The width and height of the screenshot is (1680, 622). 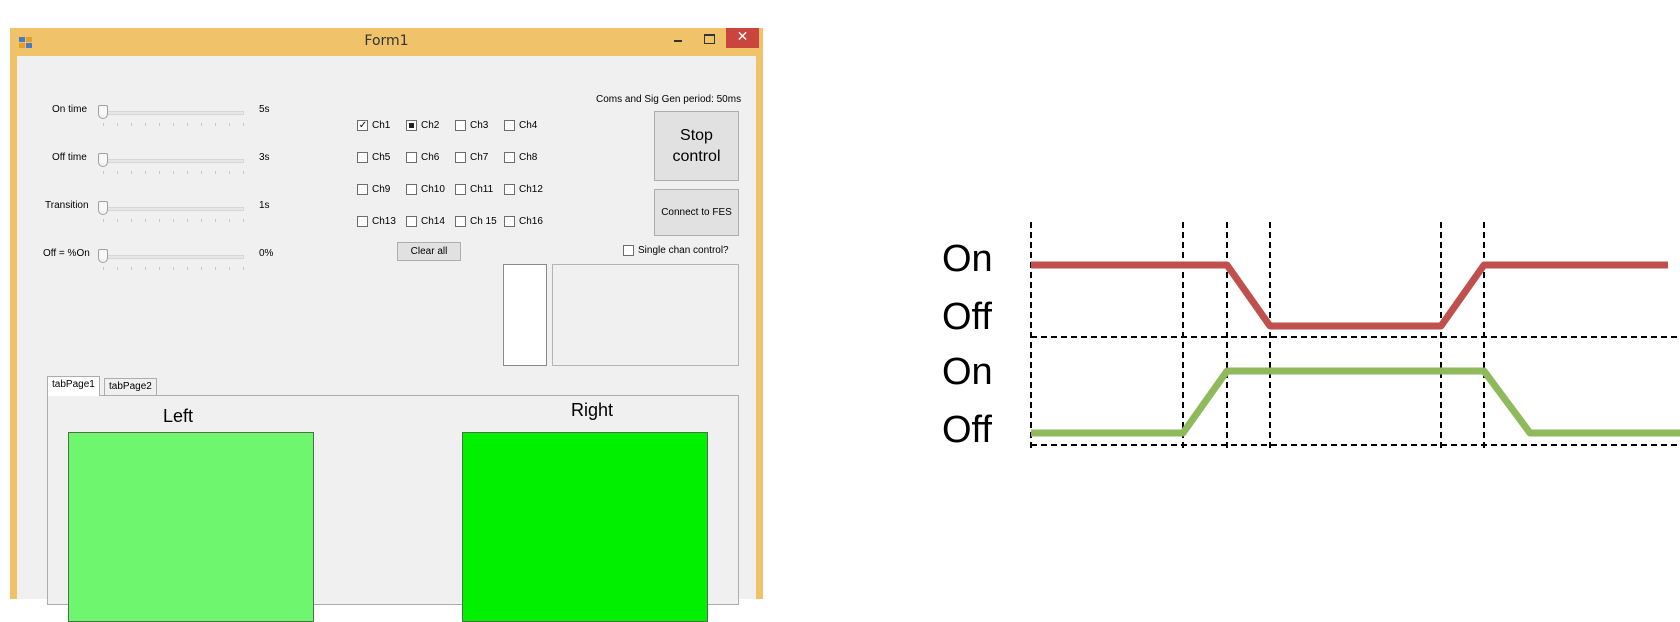 What do you see at coordinates (73, 386) in the screenshot?
I see `tab-page1: tabPage1` at bounding box center [73, 386].